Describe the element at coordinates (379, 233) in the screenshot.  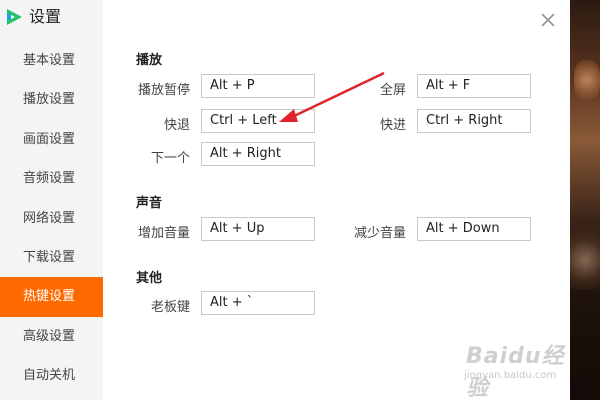
I see `volume-down-label: 减少音量` at that location.